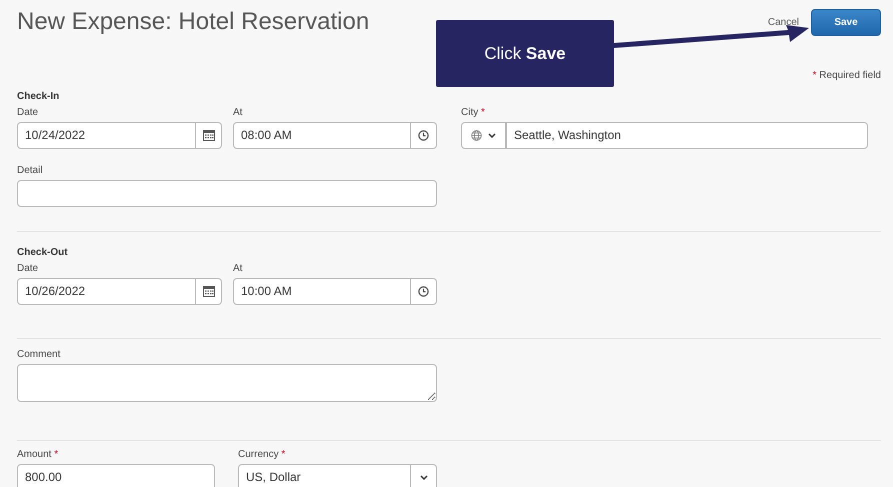  What do you see at coordinates (322, 135) in the screenshot?
I see `time-field: 08:00 AM` at bounding box center [322, 135].